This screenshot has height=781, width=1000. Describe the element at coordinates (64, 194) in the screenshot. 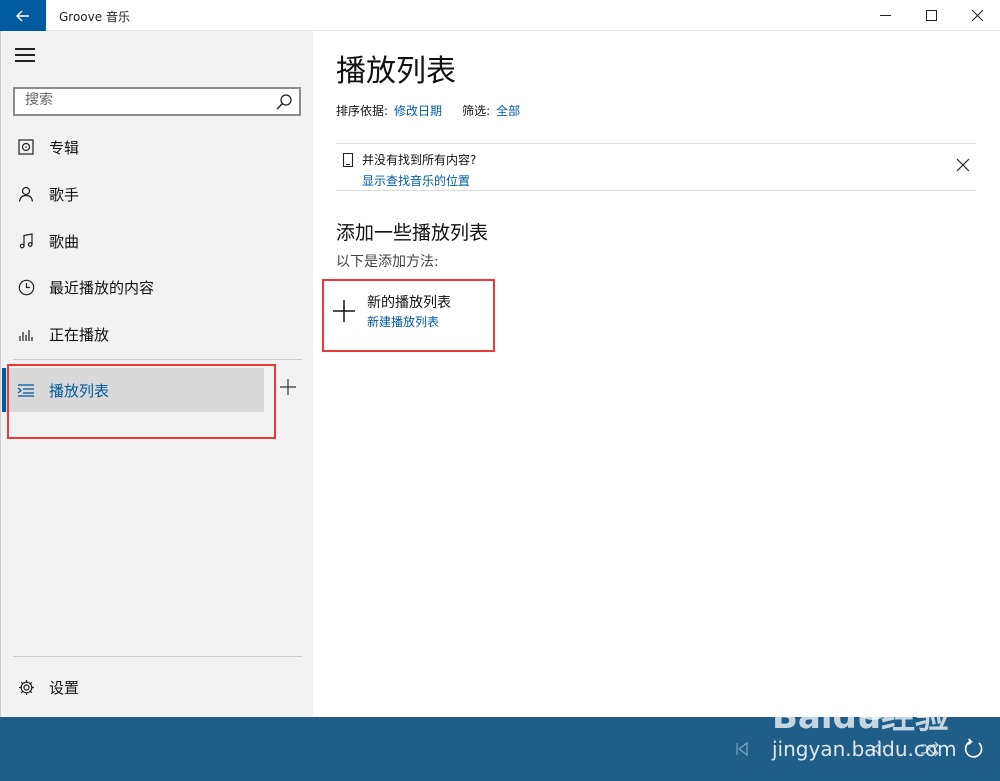

I see `sidebar-item-label: 歌手` at that location.